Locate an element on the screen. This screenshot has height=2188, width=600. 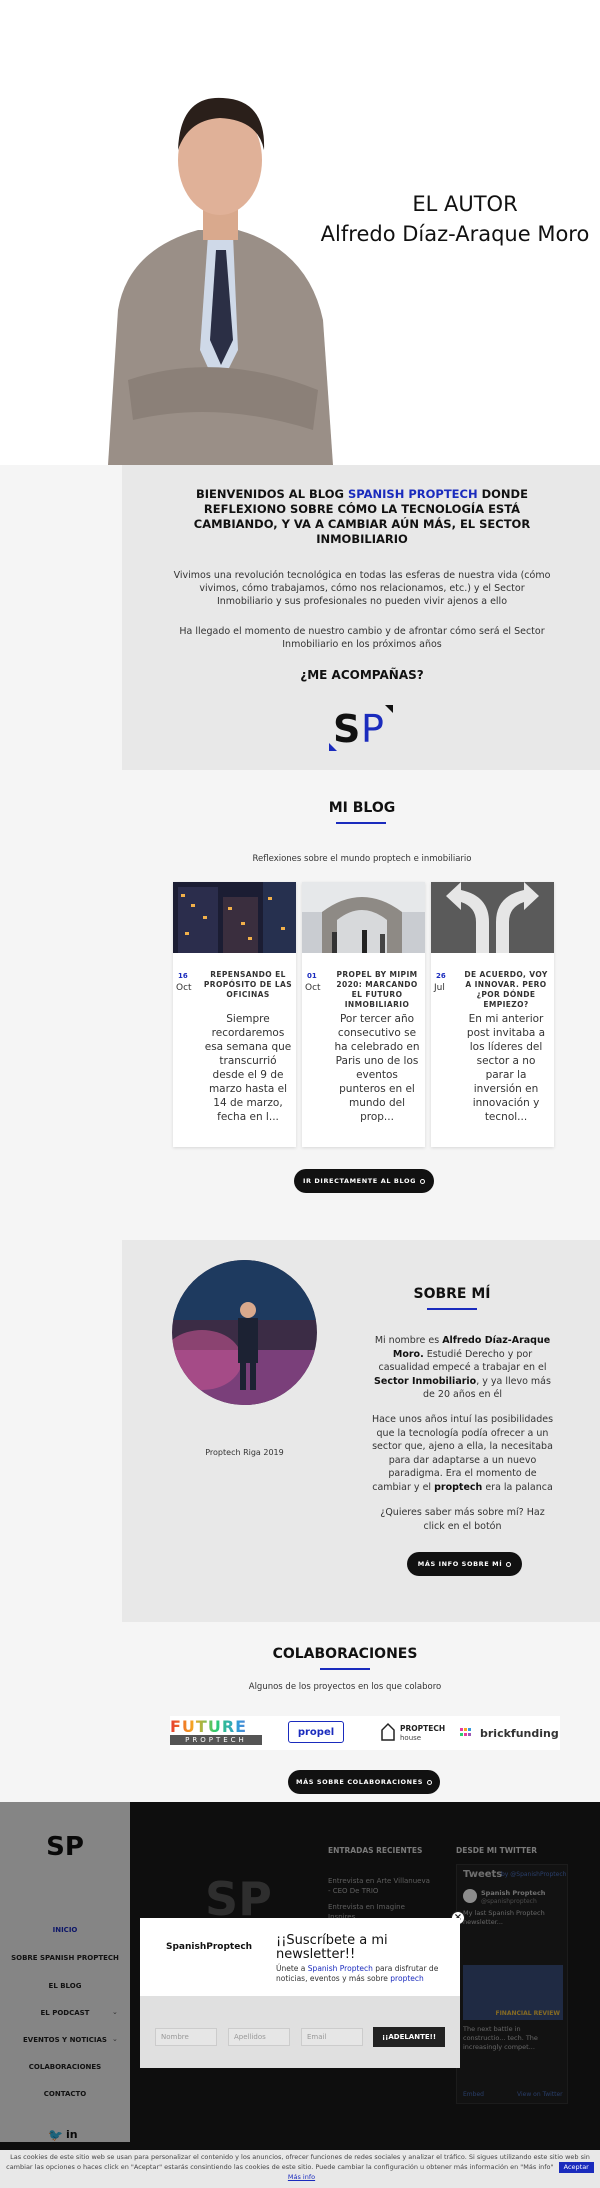
hero-title-line1: EL AUTOR is located at coordinates (465, 204).